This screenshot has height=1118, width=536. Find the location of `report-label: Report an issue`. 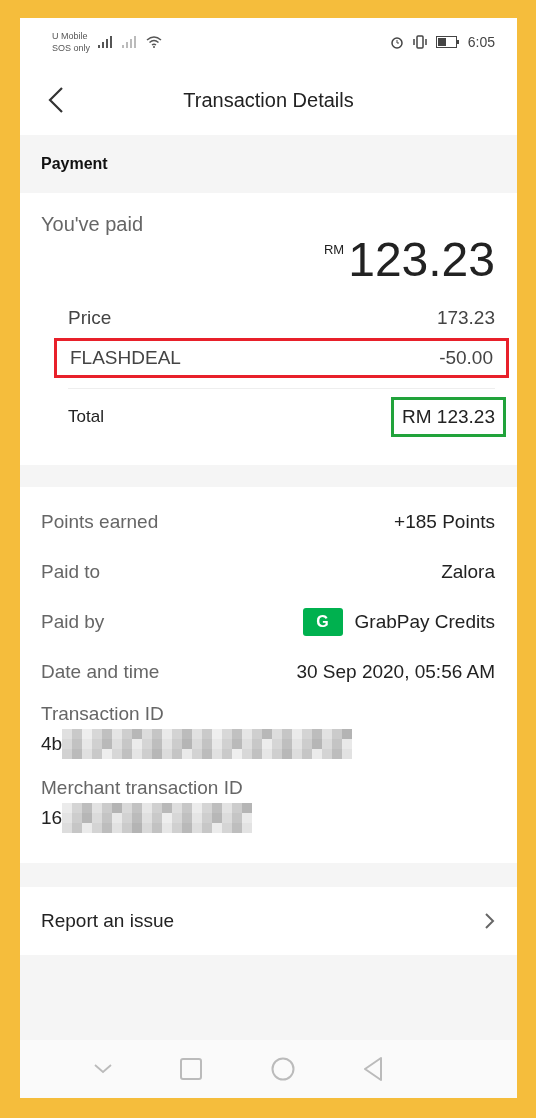

report-label: Report an issue is located at coordinates (108, 921).